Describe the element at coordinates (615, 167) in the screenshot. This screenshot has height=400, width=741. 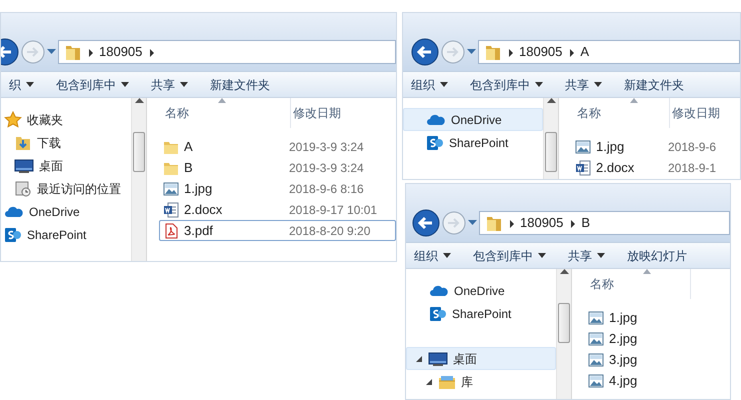
I see `file-name: 2.docx` at that location.